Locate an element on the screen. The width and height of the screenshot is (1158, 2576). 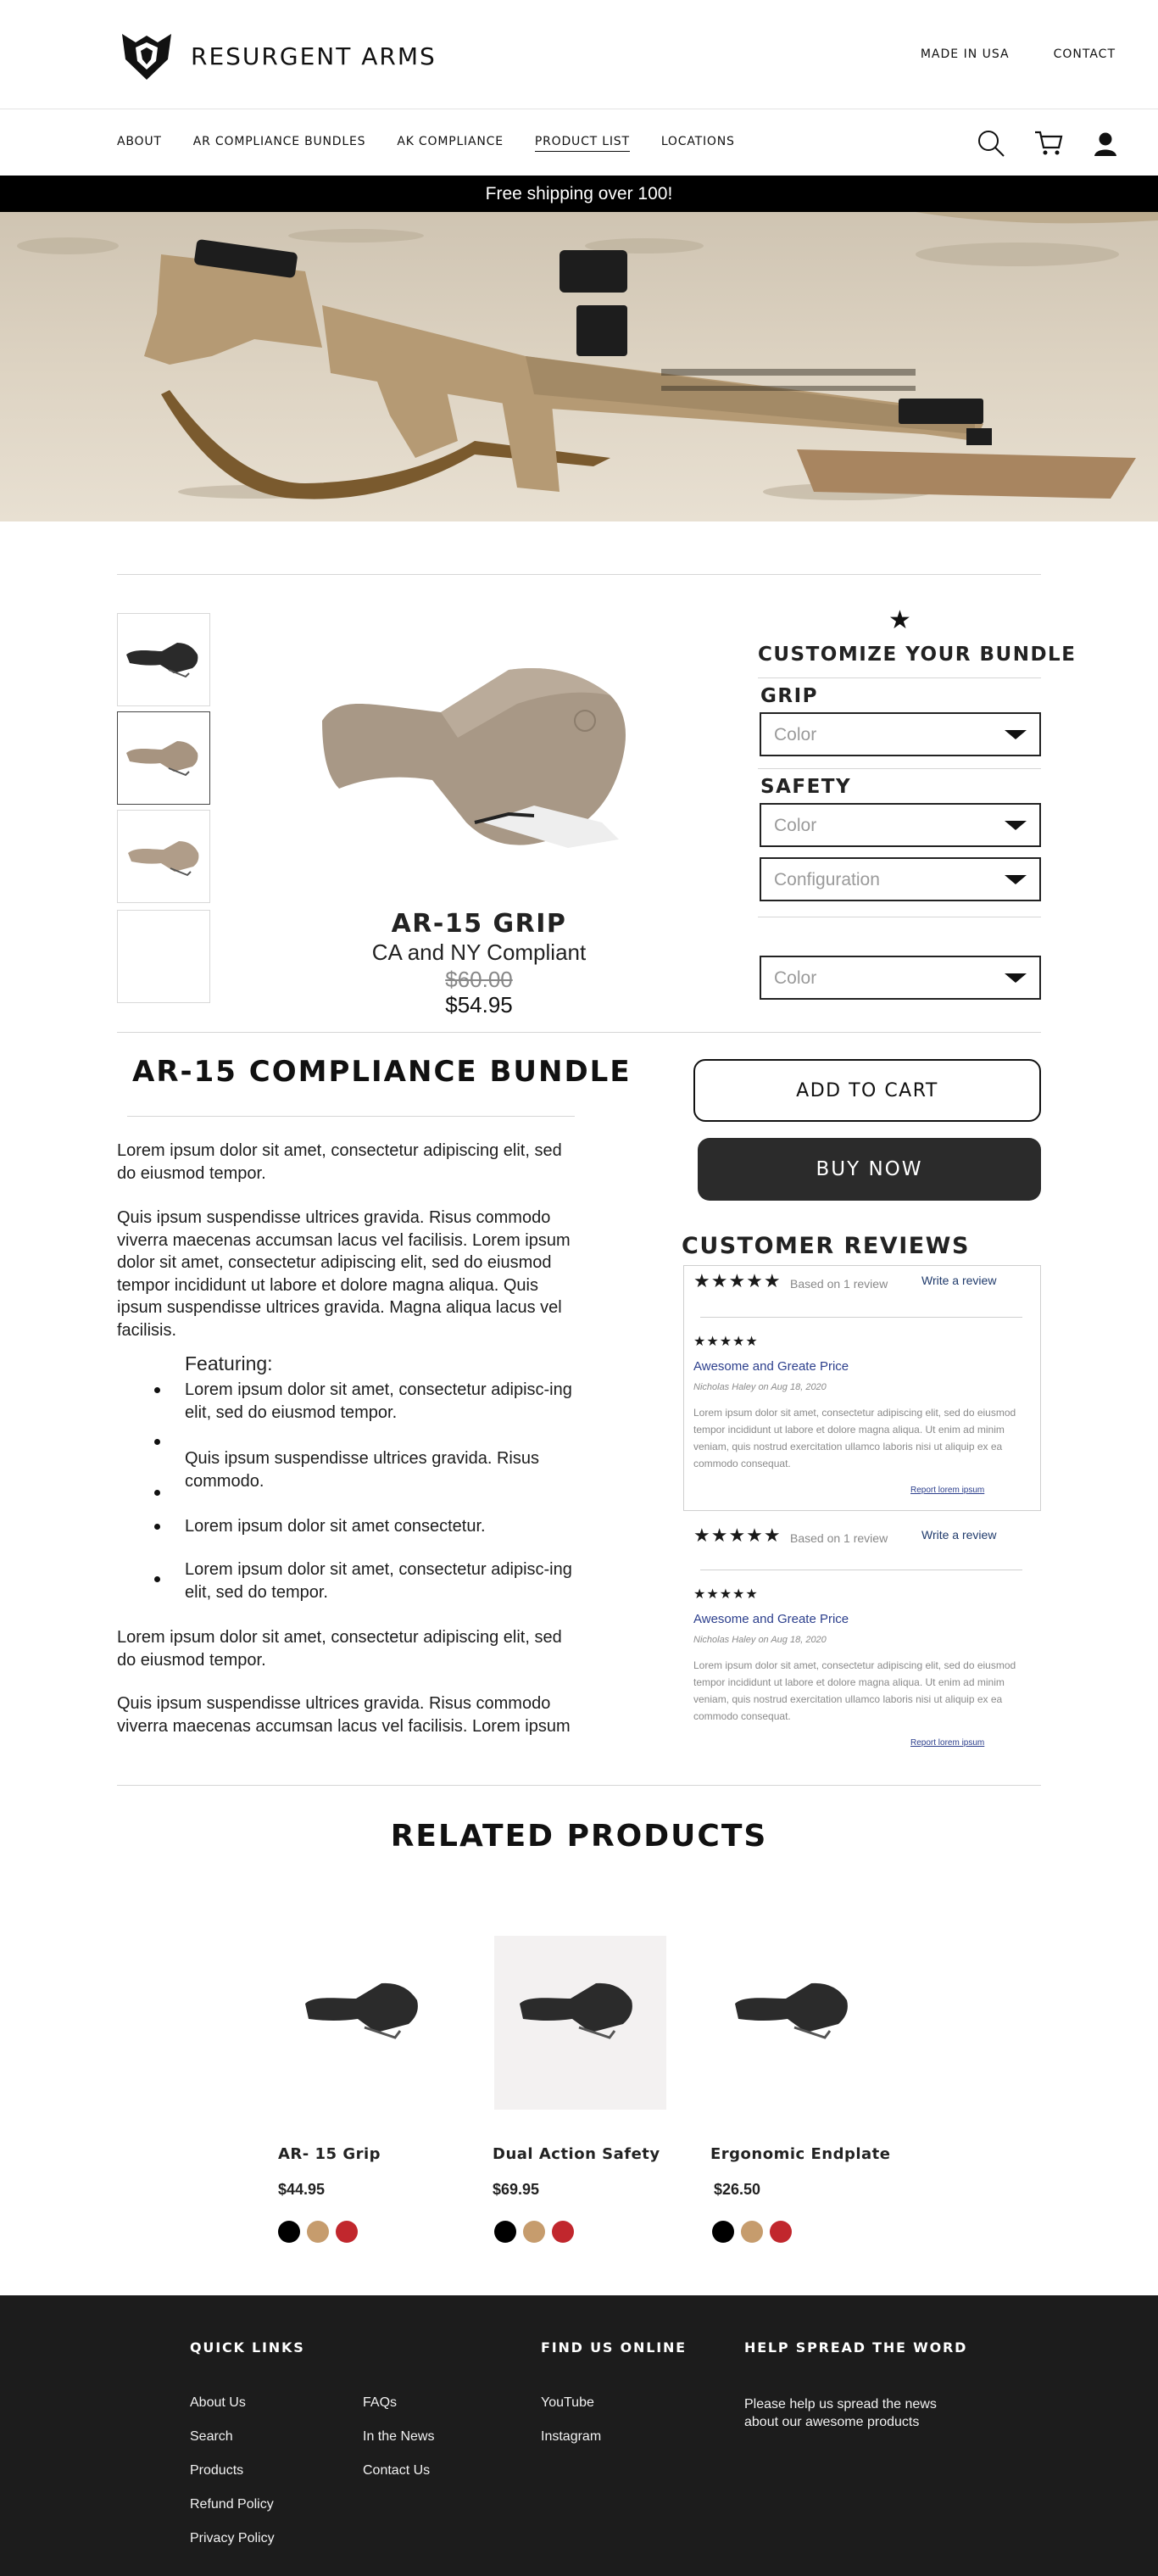
related-product-name: AR- 15 Grip is located at coordinates (329, 2154).